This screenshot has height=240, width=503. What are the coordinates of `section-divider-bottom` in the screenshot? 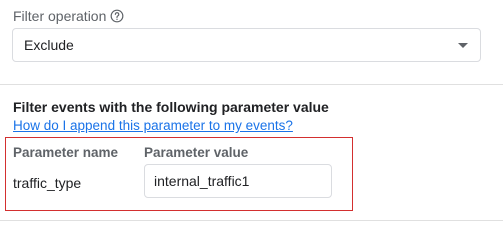 It's located at (251, 220).